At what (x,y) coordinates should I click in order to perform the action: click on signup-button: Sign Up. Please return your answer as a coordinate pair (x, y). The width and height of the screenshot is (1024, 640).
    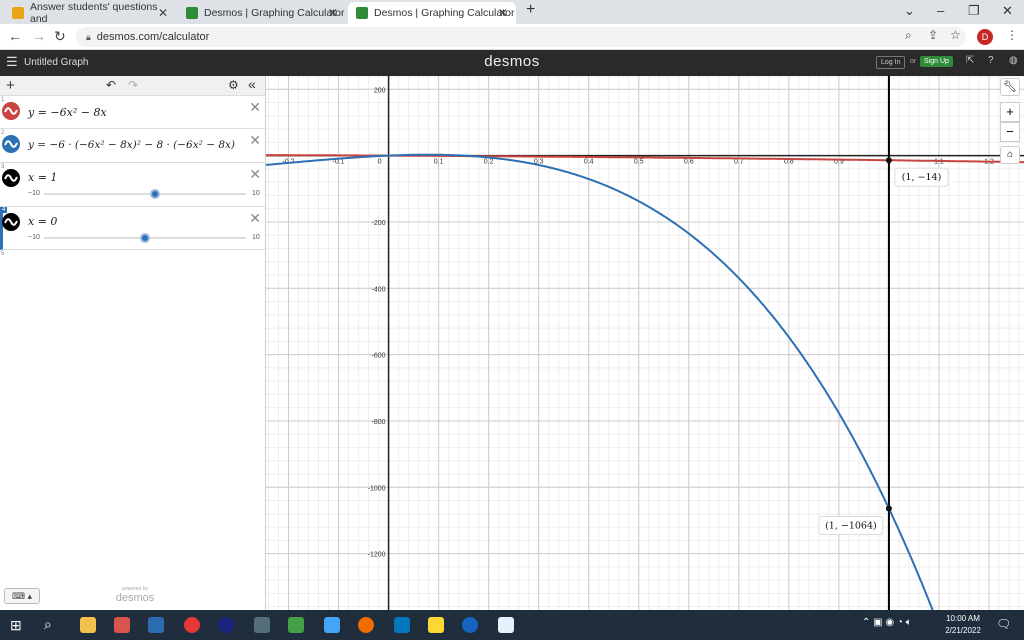
    Looking at the image, I should click on (936, 61).